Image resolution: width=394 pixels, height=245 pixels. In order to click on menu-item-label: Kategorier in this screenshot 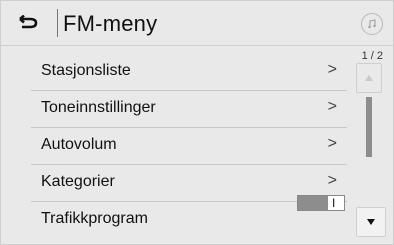, I will do `click(78, 181)`.